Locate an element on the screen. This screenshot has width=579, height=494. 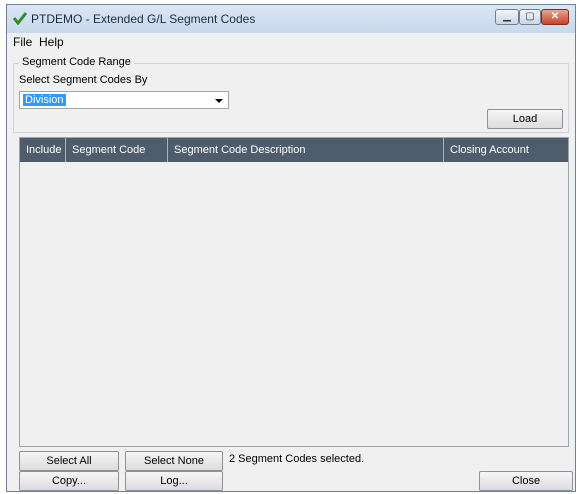
col-include: Include is located at coordinates (43, 150).